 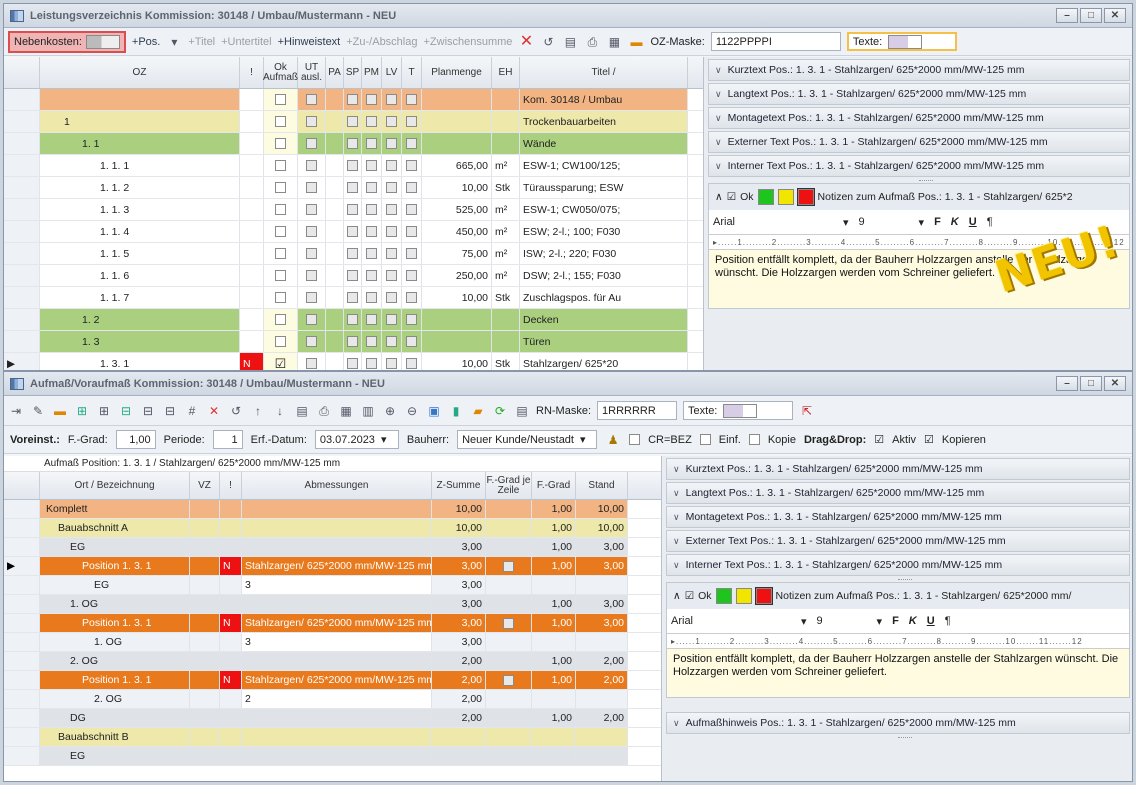 I want to click on people-icon: ♟, so click(x=613, y=440).